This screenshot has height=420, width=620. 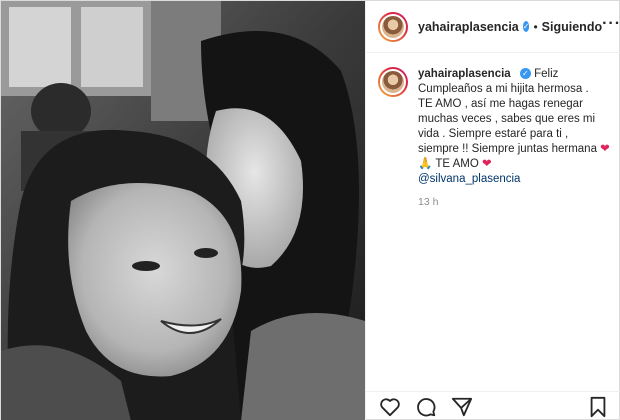 I want to click on post-header: yahairaplasencia ✓ • Siguiendo ···, so click(x=493, y=27).